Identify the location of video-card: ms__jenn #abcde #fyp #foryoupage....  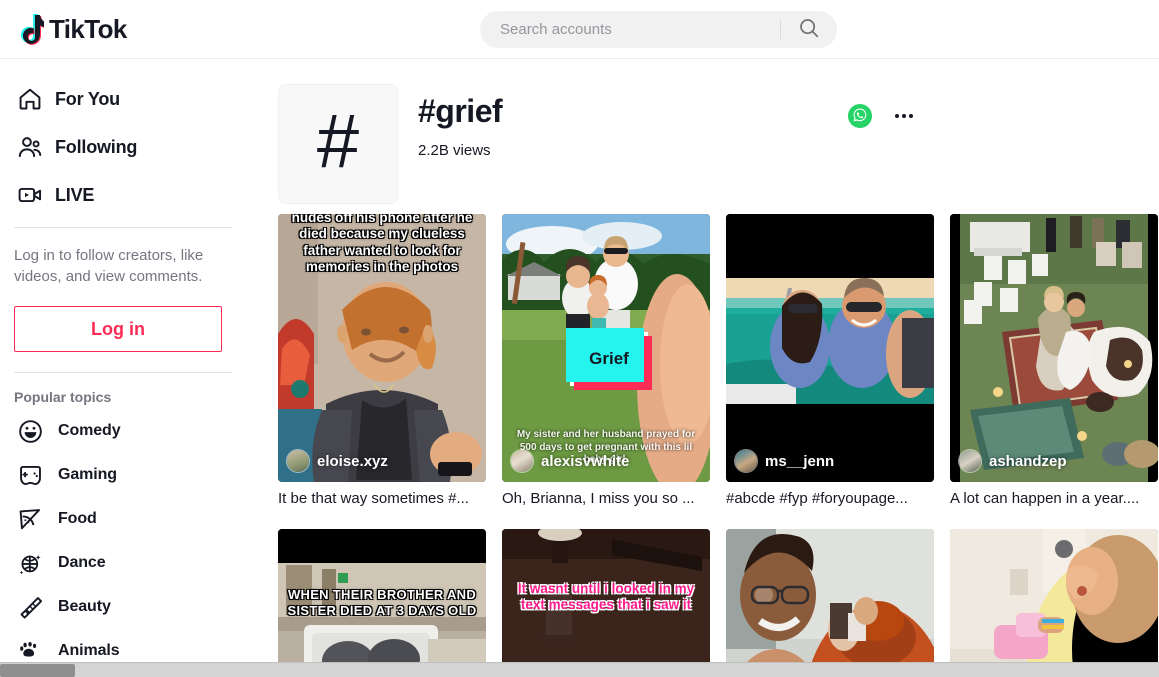
(830, 361).